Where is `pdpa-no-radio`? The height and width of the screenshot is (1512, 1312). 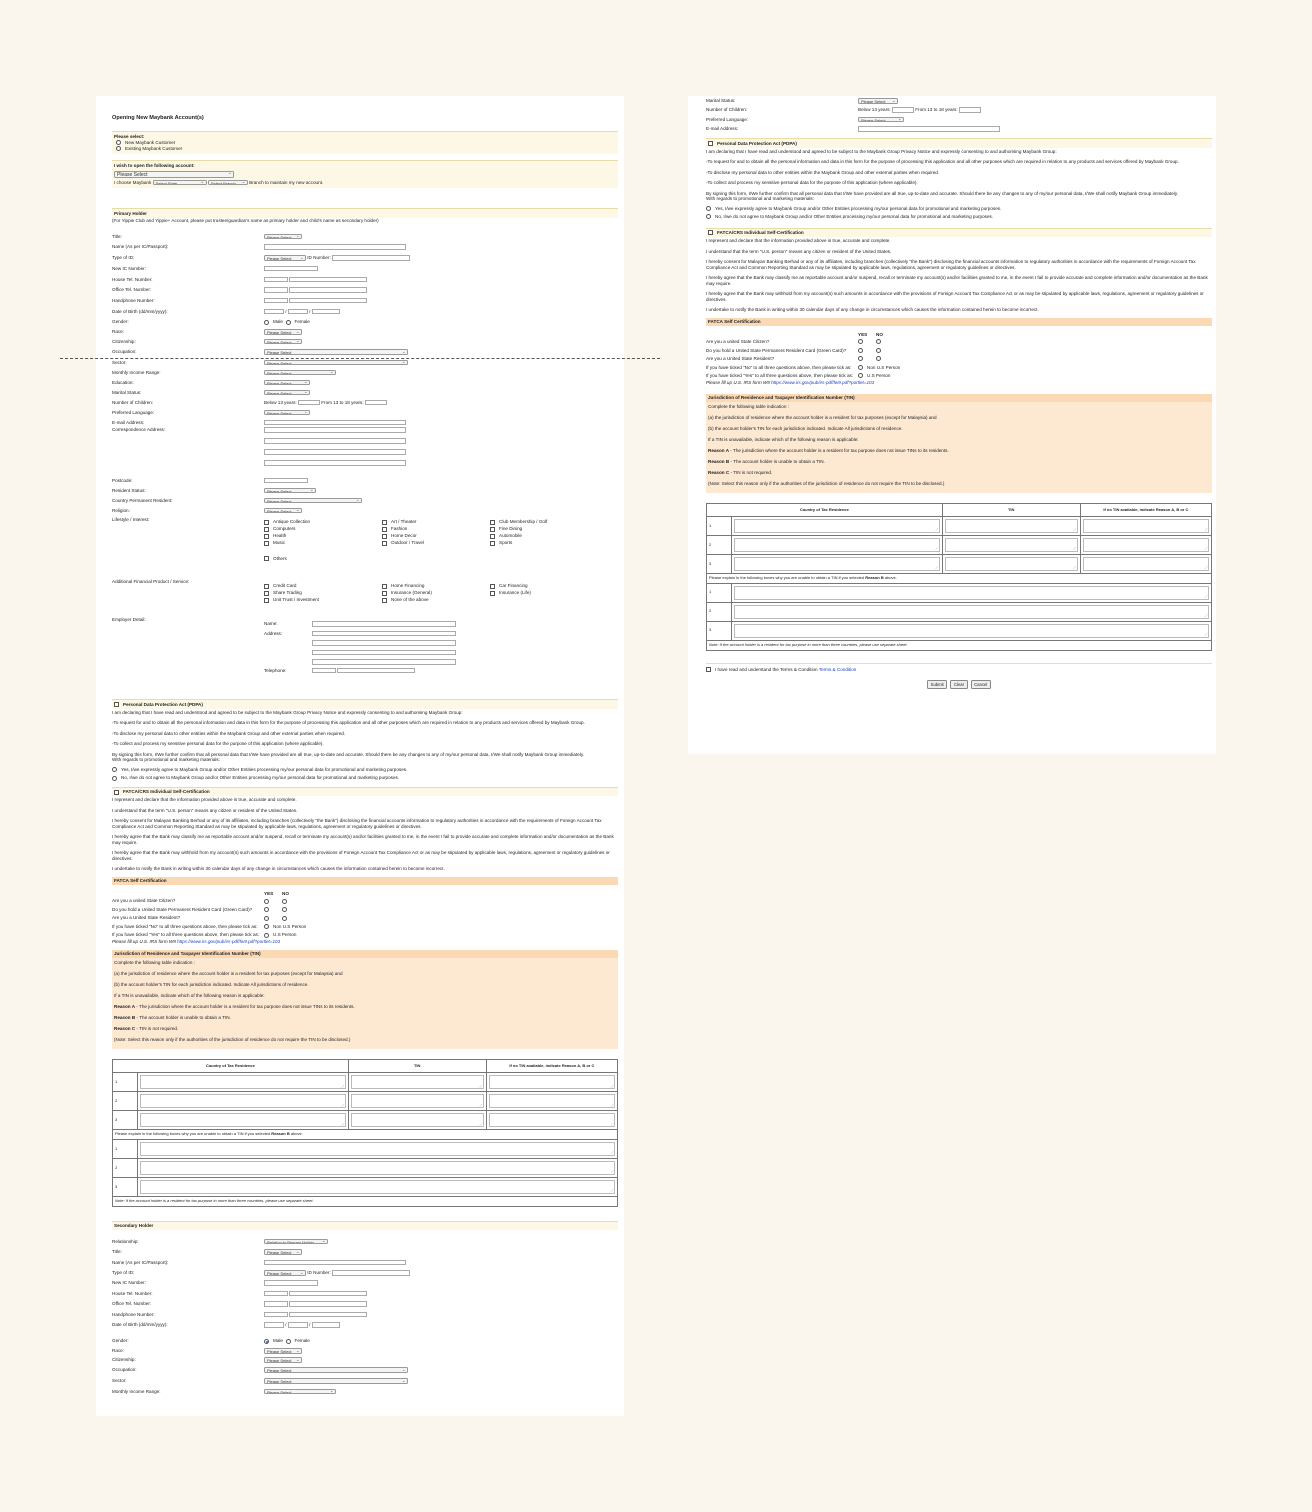 pdpa-no-radio is located at coordinates (114, 778).